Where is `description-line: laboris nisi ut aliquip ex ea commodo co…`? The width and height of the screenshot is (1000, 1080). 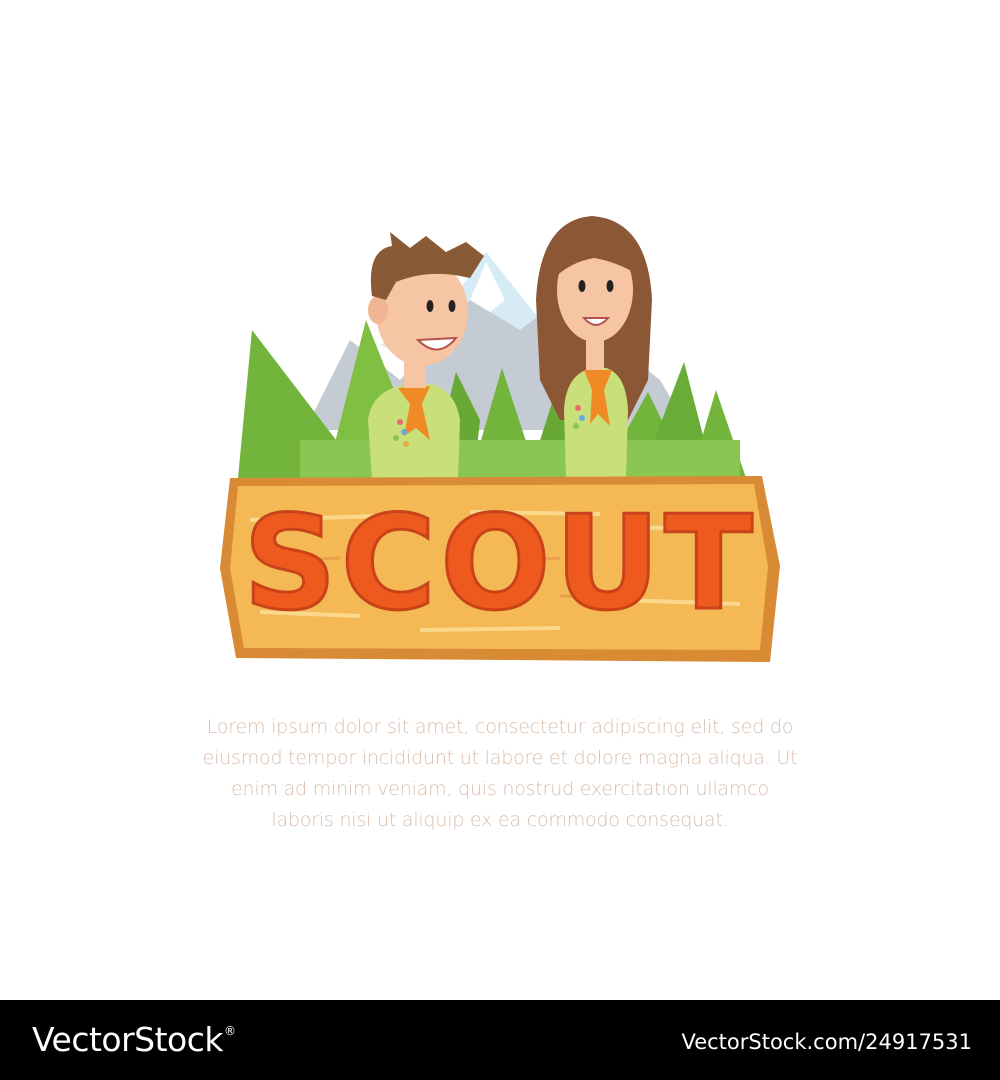 description-line: laboris nisi ut aliquip ex ea commodo co… is located at coordinates (500, 820).